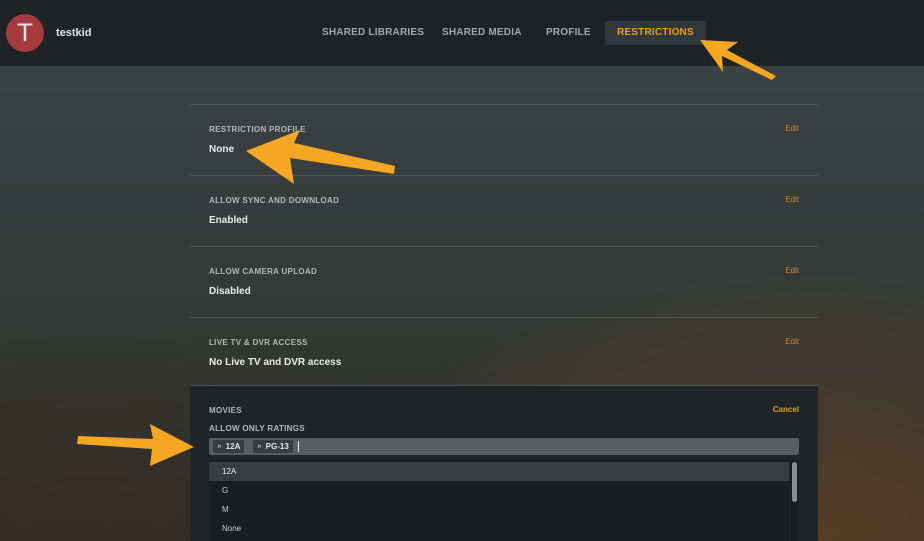 The height and width of the screenshot is (541, 924). What do you see at coordinates (792, 270) in the screenshot?
I see `edit-camera-upload-button: Edit` at bounding box center [792, 270].